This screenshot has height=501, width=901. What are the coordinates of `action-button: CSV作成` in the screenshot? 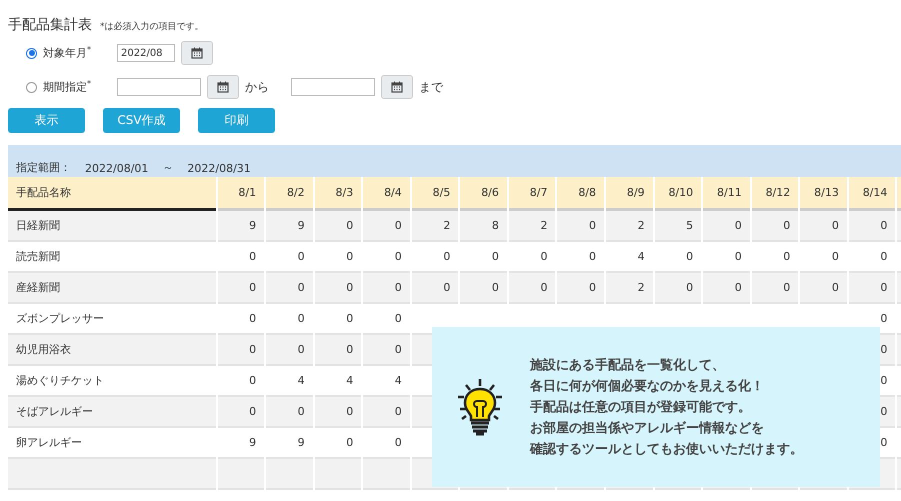 It's located at (141, 120).